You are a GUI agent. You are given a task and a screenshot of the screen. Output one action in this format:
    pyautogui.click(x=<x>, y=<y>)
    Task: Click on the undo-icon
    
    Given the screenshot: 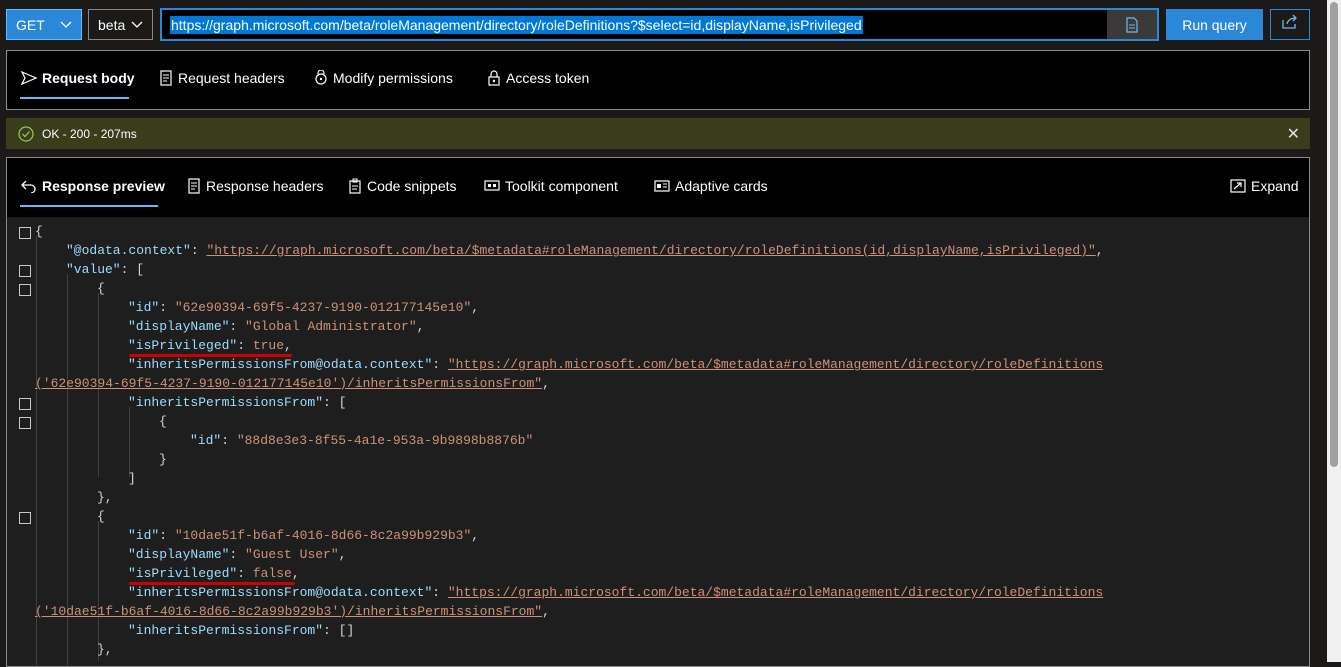 What is the action you would take?
    pyautogui.click(x=28, y=186)
    